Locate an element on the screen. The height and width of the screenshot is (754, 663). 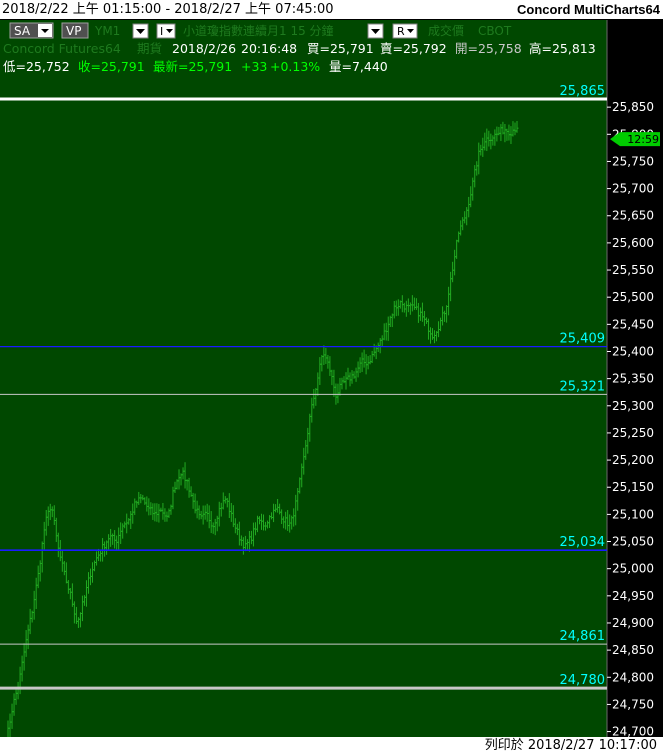
price-tick-label: 25,400 is located at coordinates (633, 351).